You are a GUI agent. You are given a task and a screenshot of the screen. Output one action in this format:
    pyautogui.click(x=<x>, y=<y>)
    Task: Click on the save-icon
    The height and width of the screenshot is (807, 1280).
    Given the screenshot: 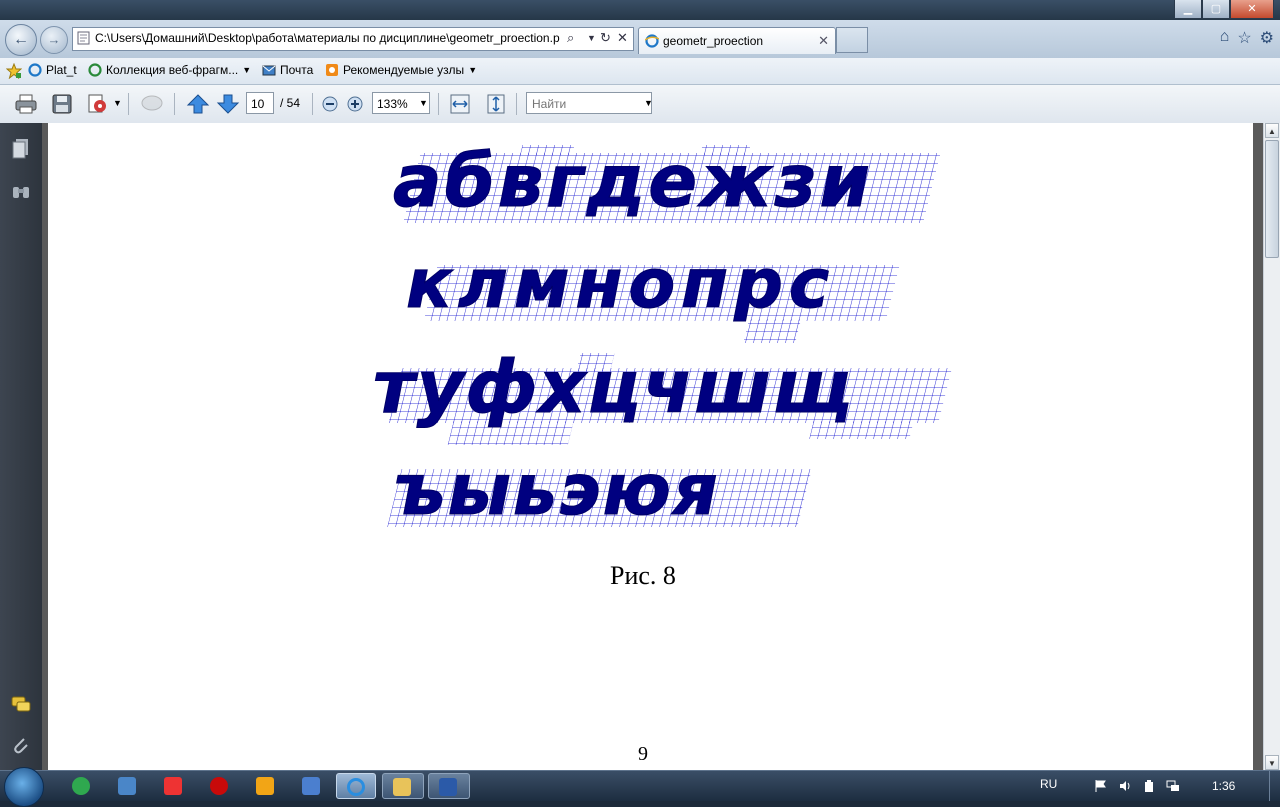 What is the action you would take?
    pyautogui.click(x=62, y=104)
    